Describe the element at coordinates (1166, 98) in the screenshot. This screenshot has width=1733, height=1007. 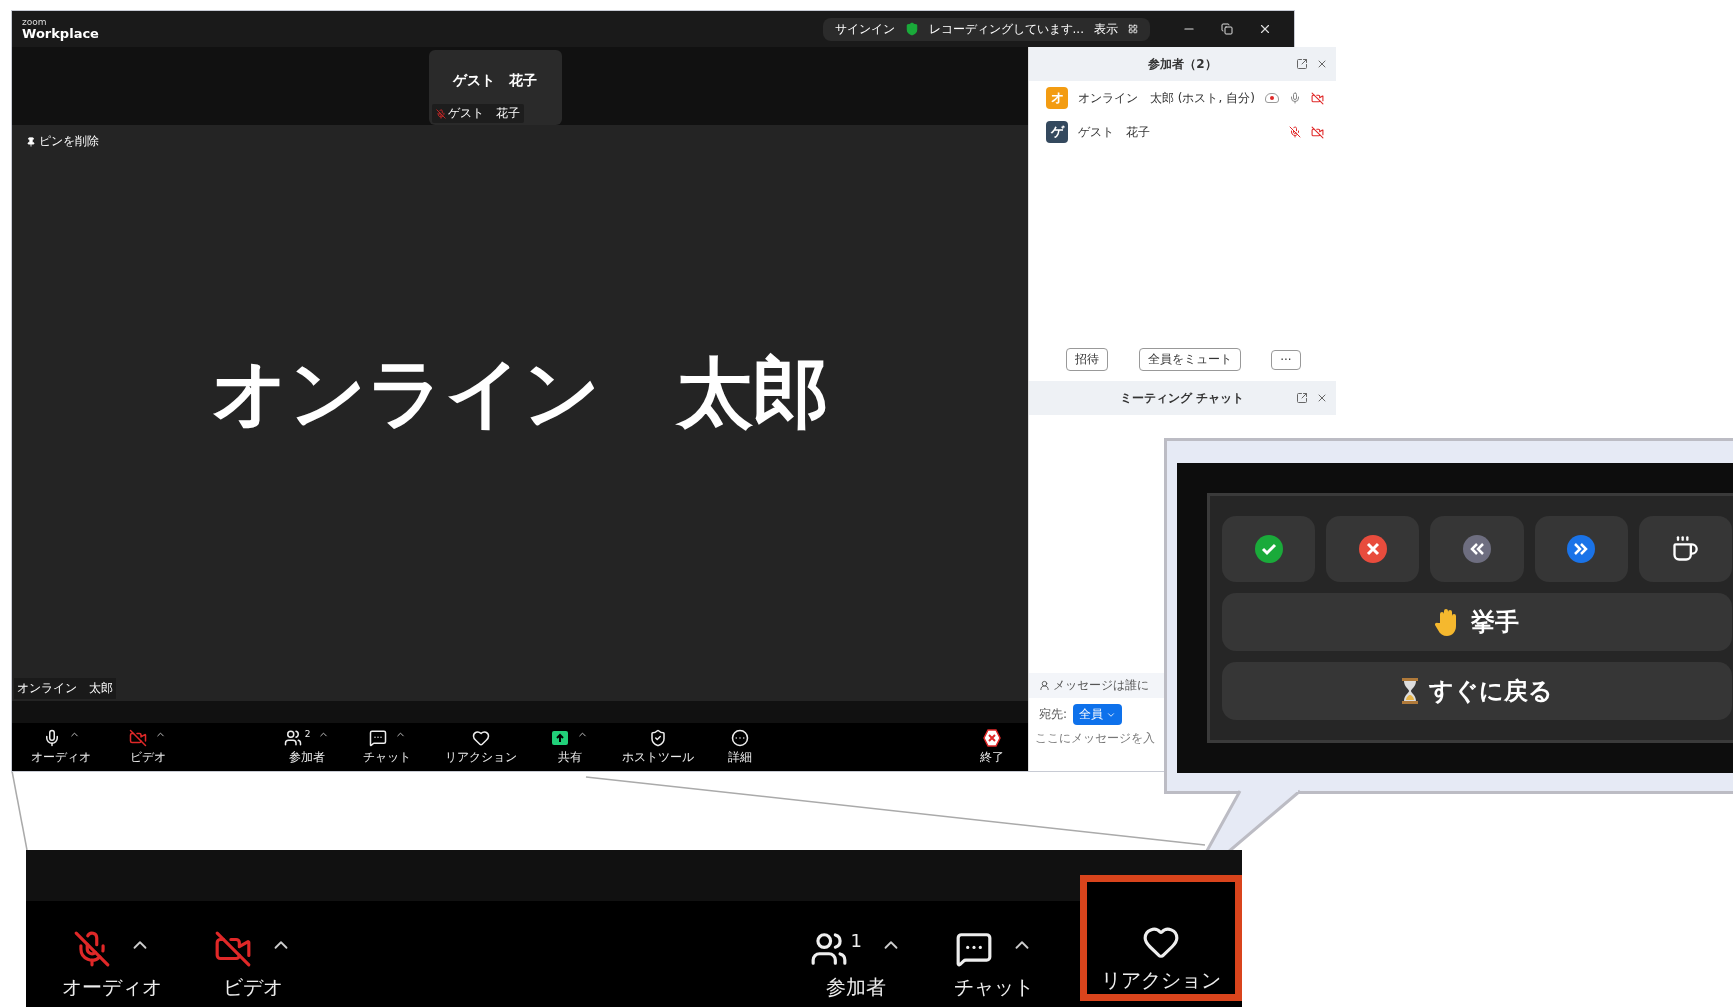
I see `participant-name: オンライン 太郎 (ホスト, 自分)` at that location.